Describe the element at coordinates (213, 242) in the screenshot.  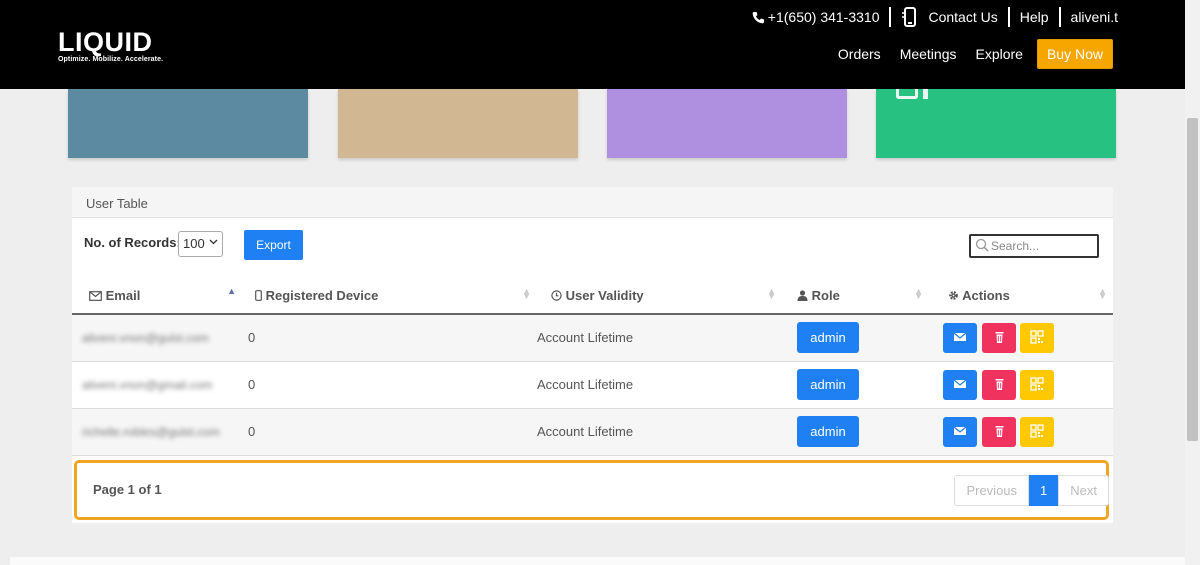
I see `chevron-down-icon` at that location.